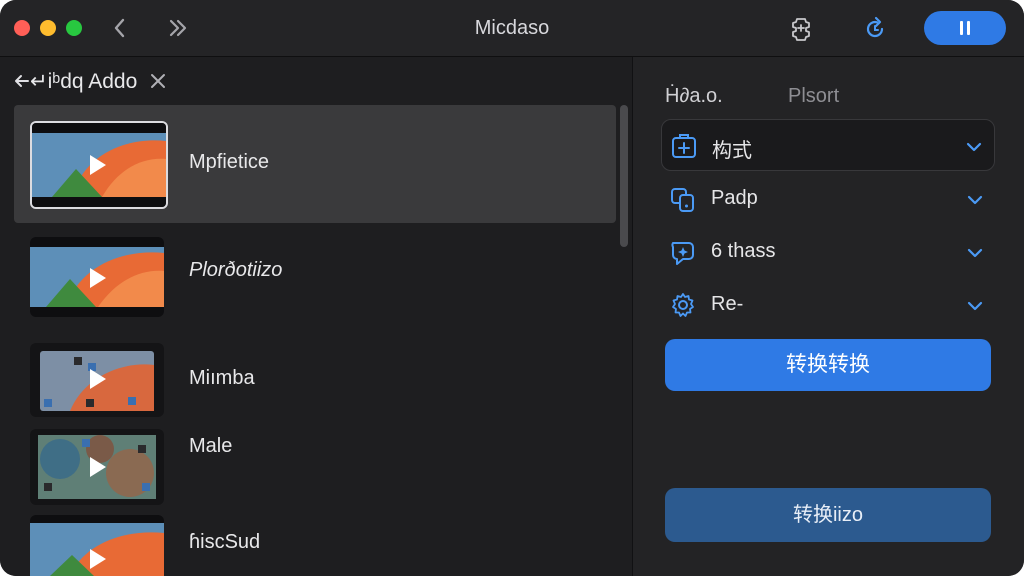 The image size is (1024, 576). I want to click on sparkle-shield-icon, so click(683, 252).